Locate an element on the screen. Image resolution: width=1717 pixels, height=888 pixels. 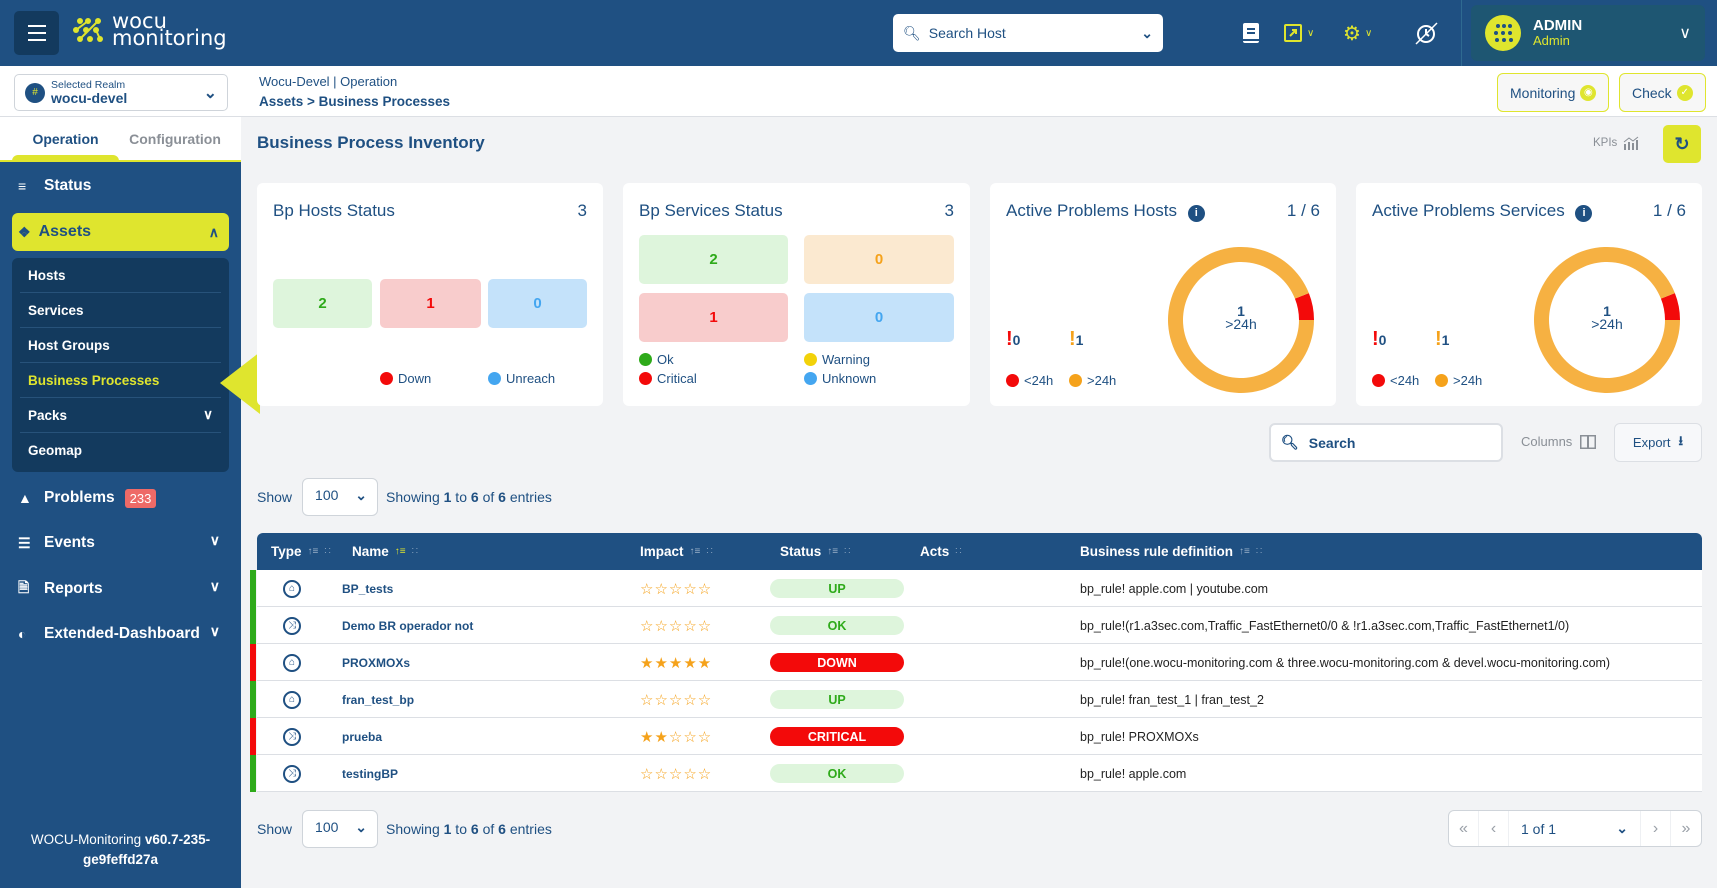
name-cell: prueba is located at coordinates (362, 736).